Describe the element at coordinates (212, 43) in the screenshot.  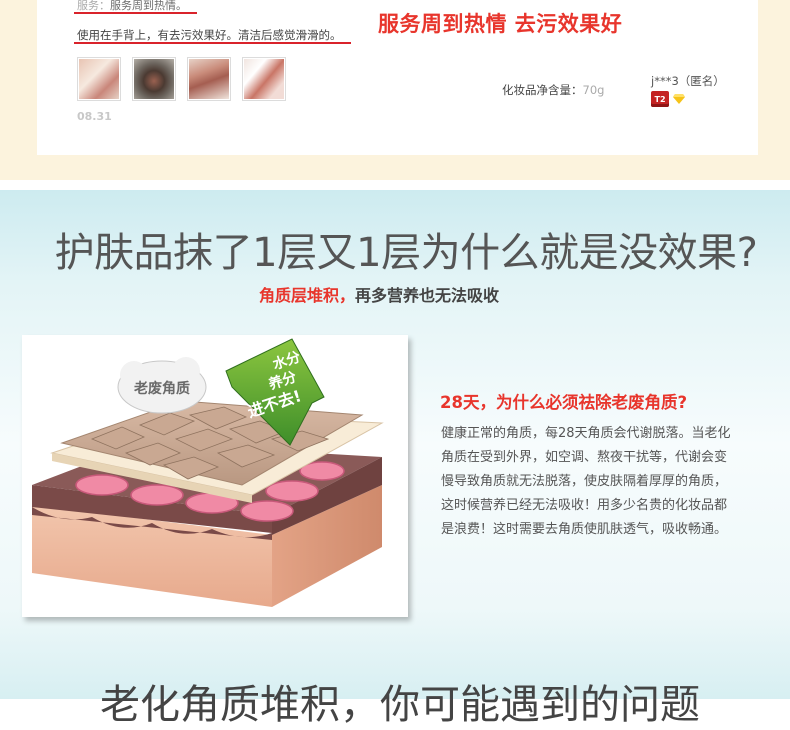
I see `review-underline` at that location.